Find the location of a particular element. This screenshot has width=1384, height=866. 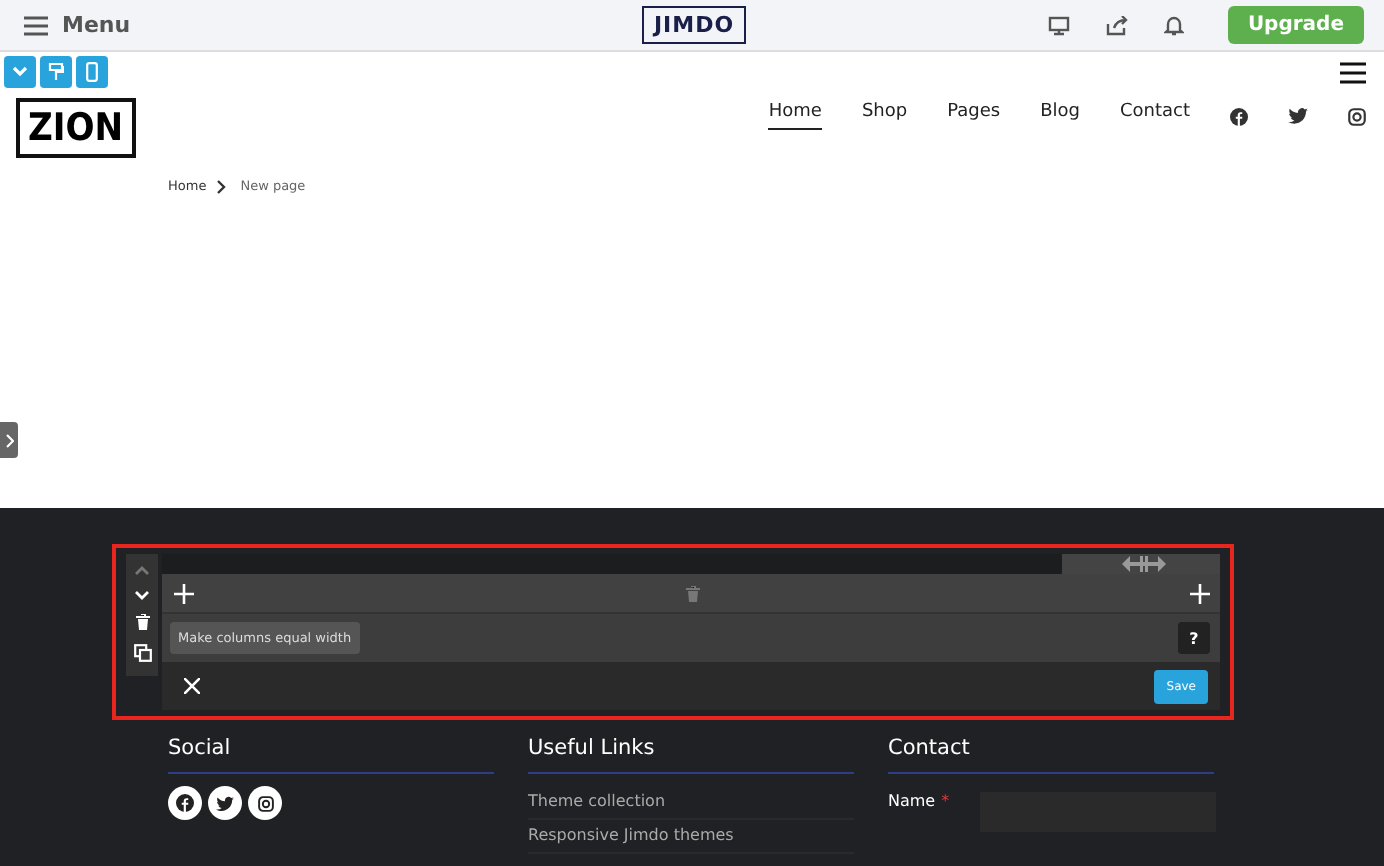

expand-sidebar-button is located at coordinates (9, 440).